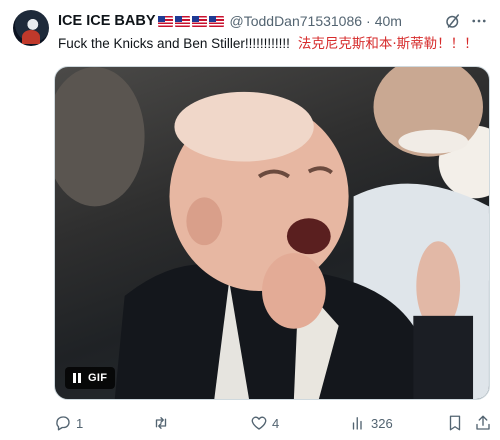  I want to click on action-bar: 1 4 326, so click(274, 423).